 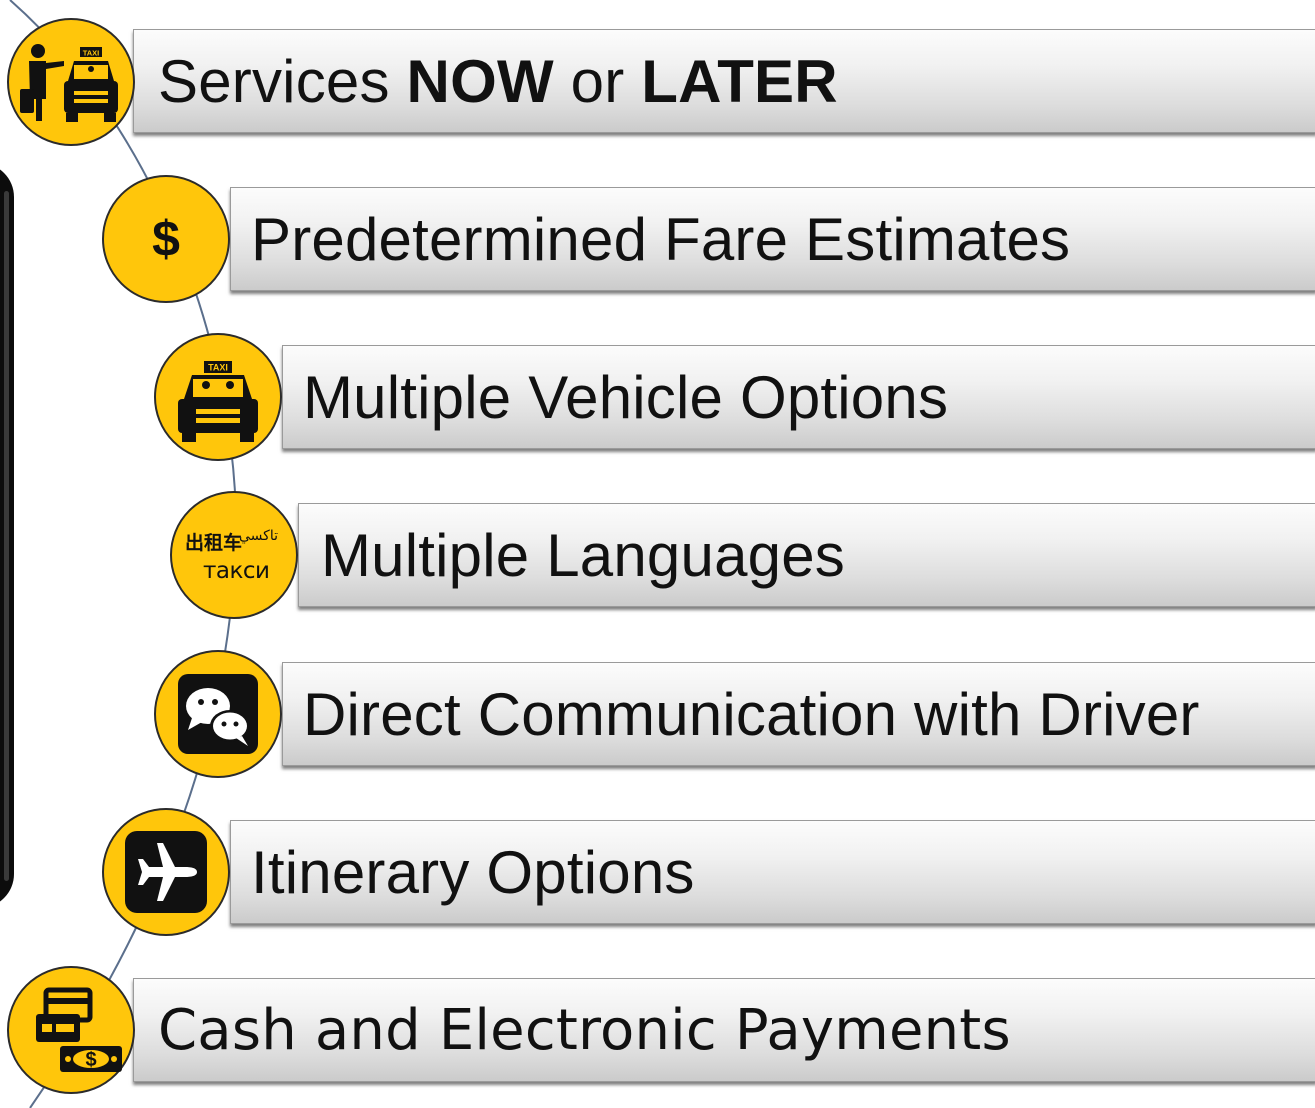 What do you see at coordinates (218, 401) in the screenshot?
I see `taxi-icon: TAXI` at bounding box center [218, 401].